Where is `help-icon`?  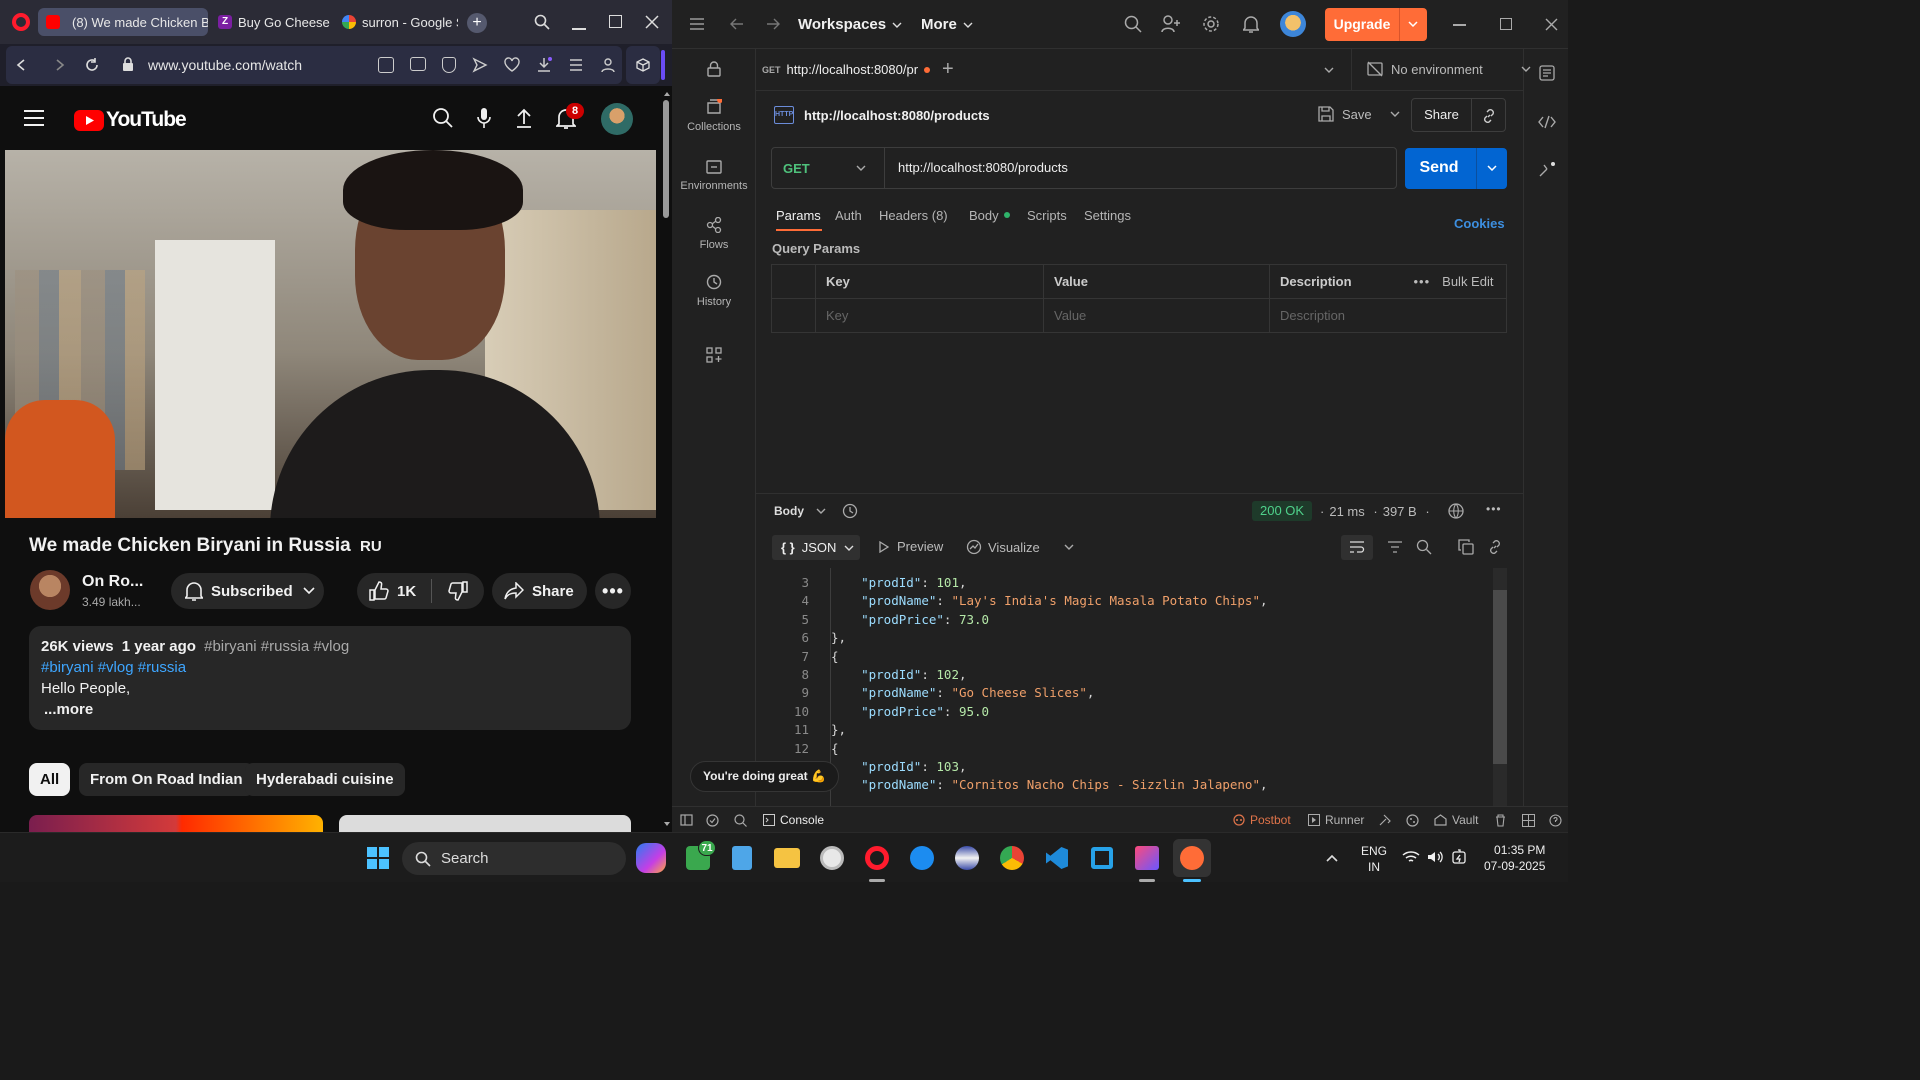
help-icon is located at coordinates (1555, 820).